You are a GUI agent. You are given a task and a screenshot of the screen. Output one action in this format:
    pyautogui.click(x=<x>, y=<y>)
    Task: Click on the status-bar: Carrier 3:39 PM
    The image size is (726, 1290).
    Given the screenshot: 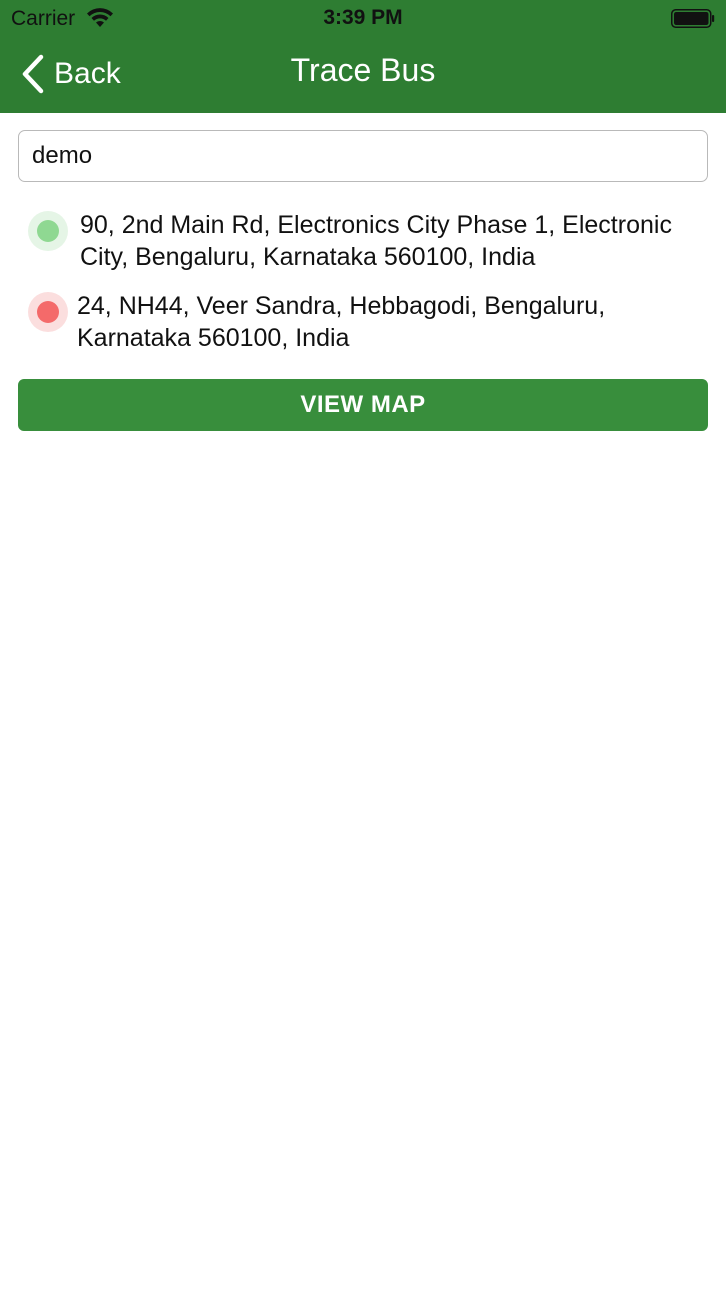 What is the action you would take?
    pyautogui.click(x=363, y=19)
    